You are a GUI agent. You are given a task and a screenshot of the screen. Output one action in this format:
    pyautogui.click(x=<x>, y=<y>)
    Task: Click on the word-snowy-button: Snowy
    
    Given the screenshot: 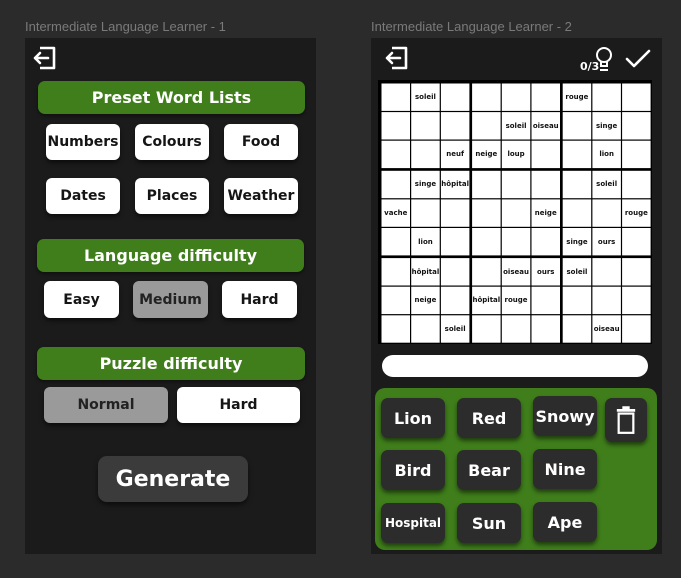 What is the action you would take?
    pyautogui.click(x=565, y=416)
    